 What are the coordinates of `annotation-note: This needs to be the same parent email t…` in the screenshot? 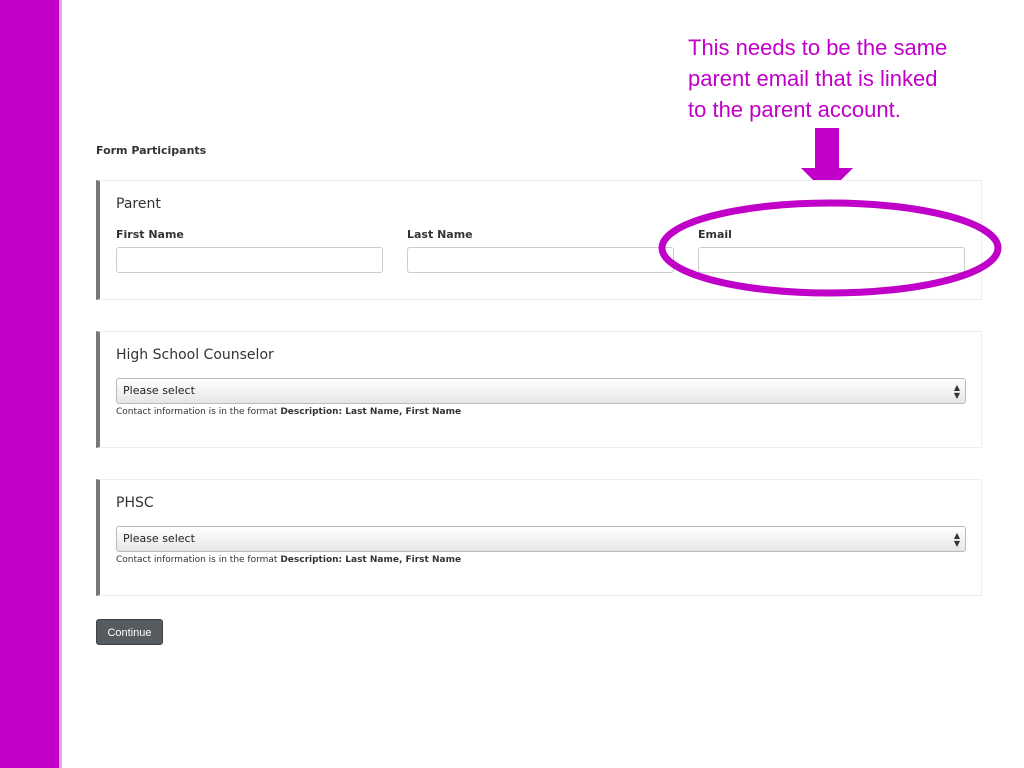 It's located at (838, 78).